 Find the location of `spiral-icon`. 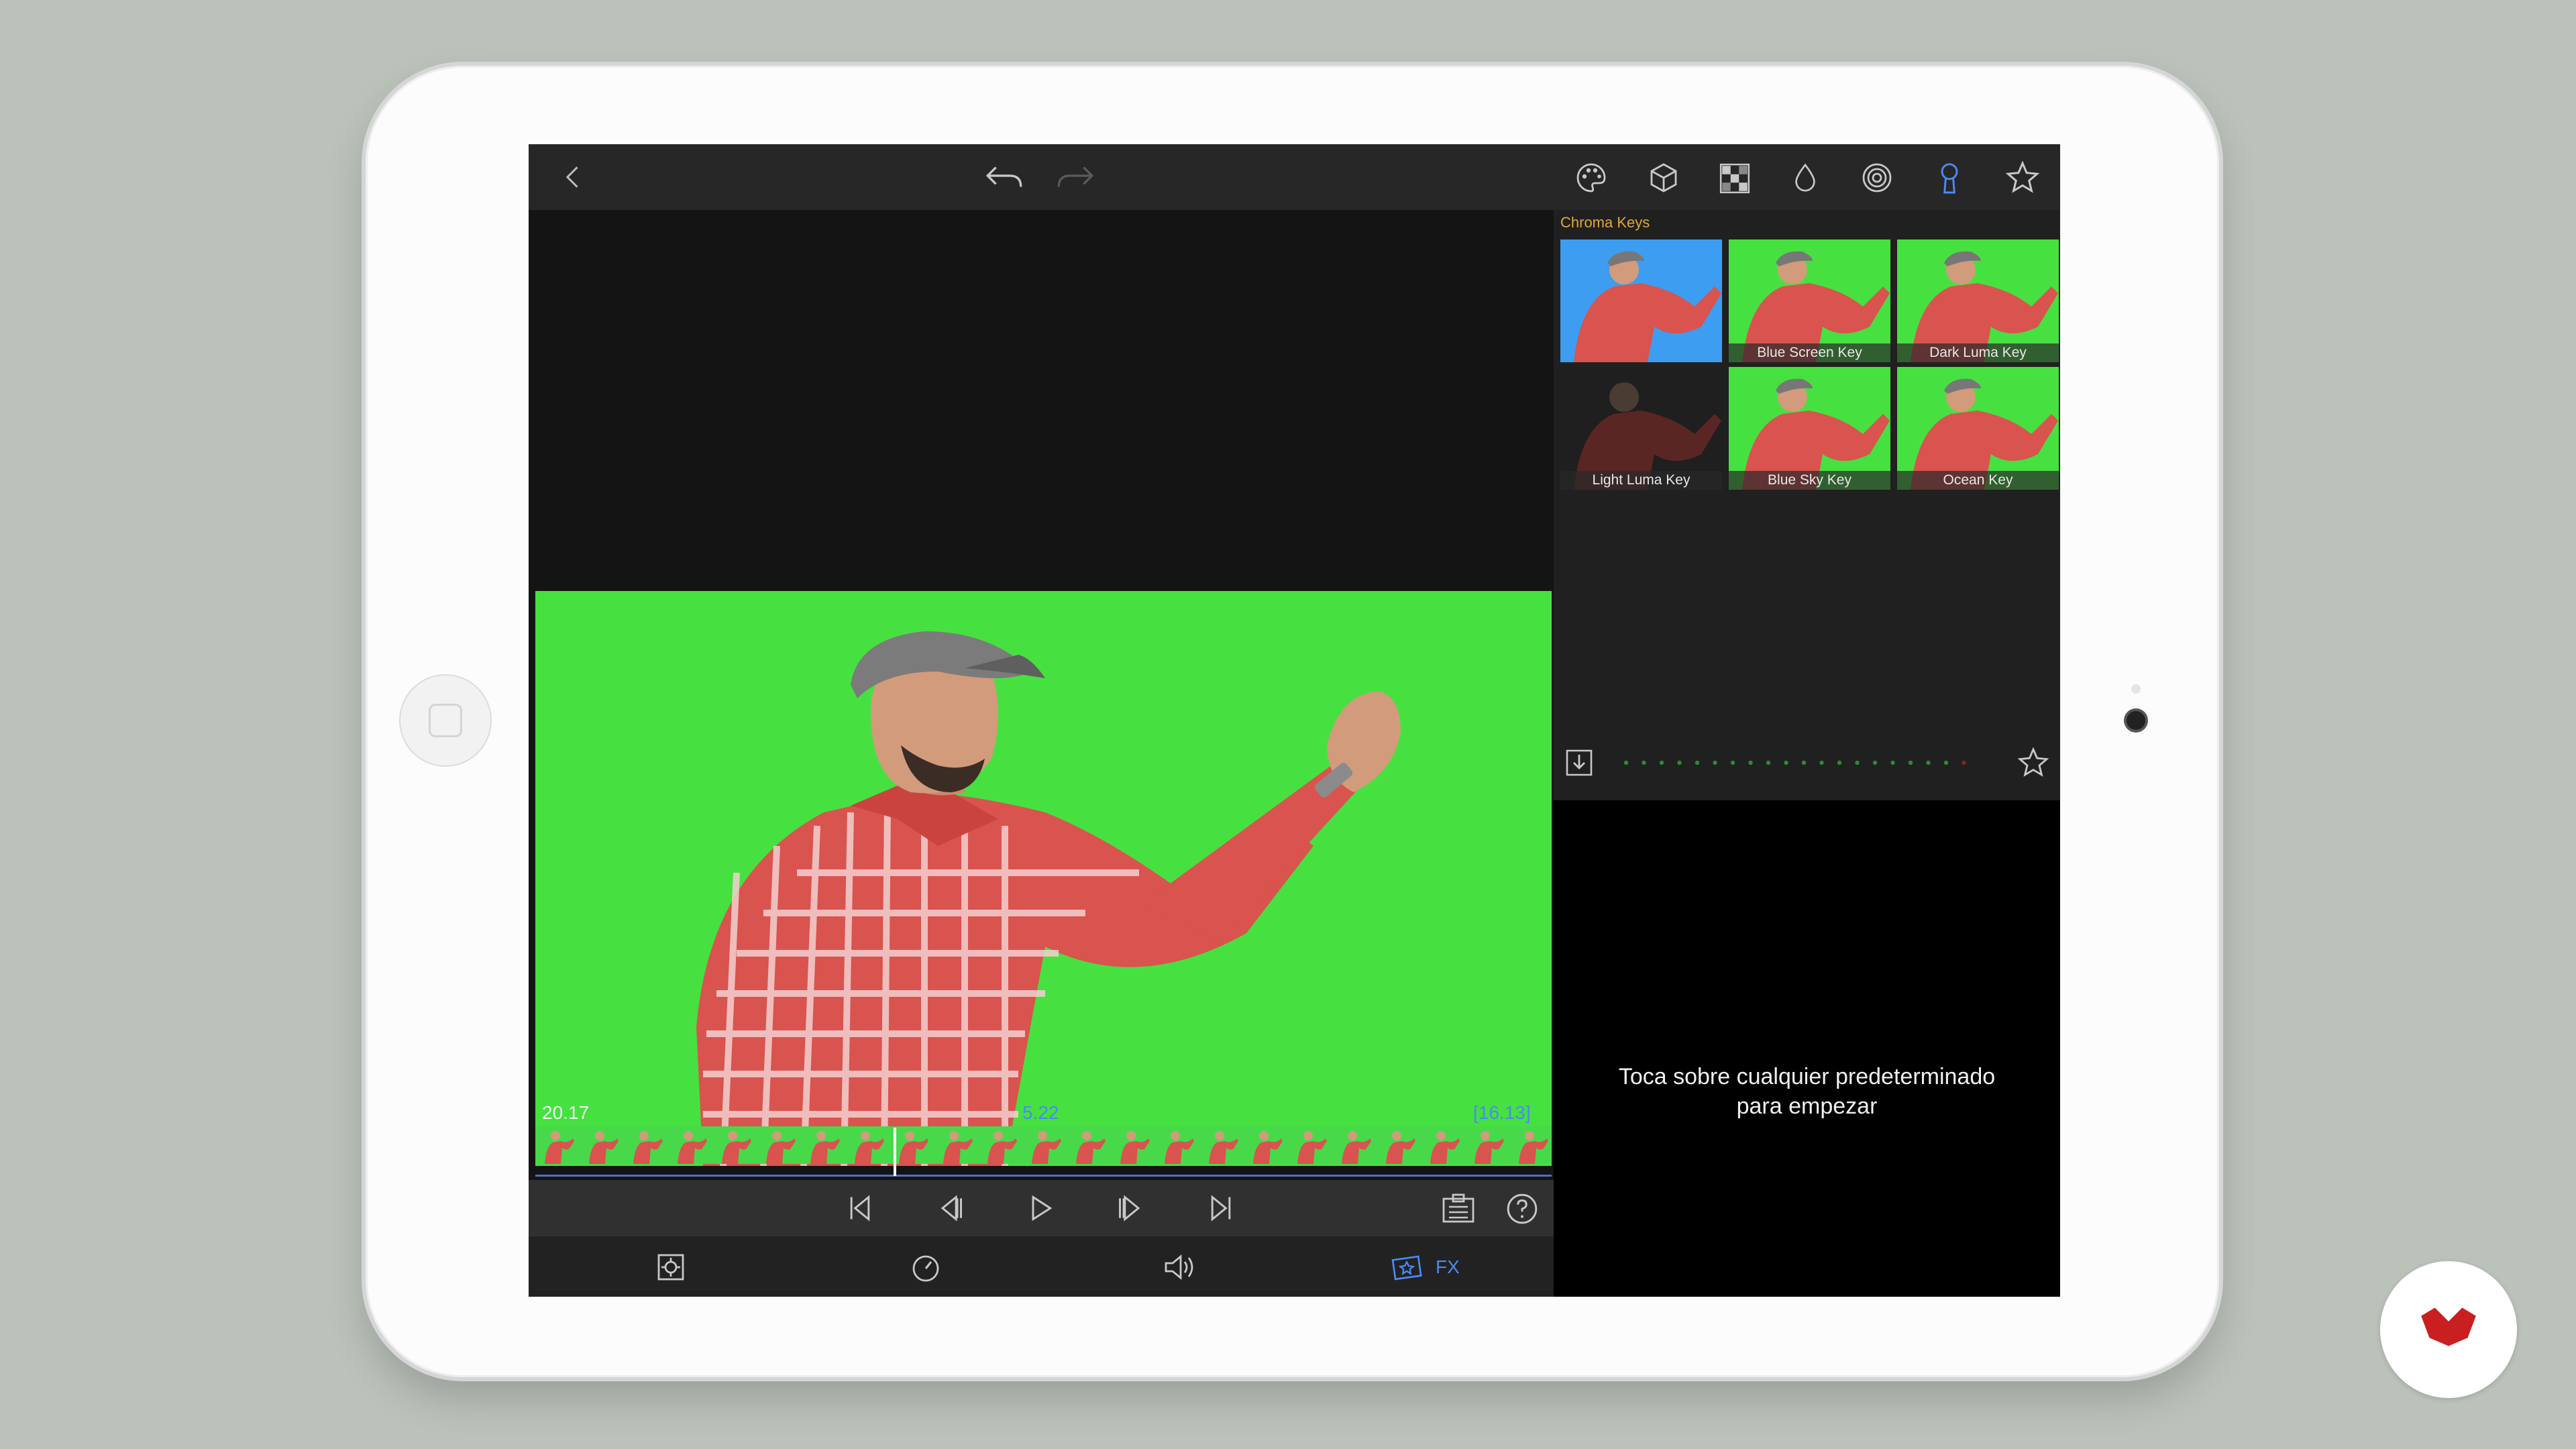

spiral-icon is located at coordinates (1877, 178).